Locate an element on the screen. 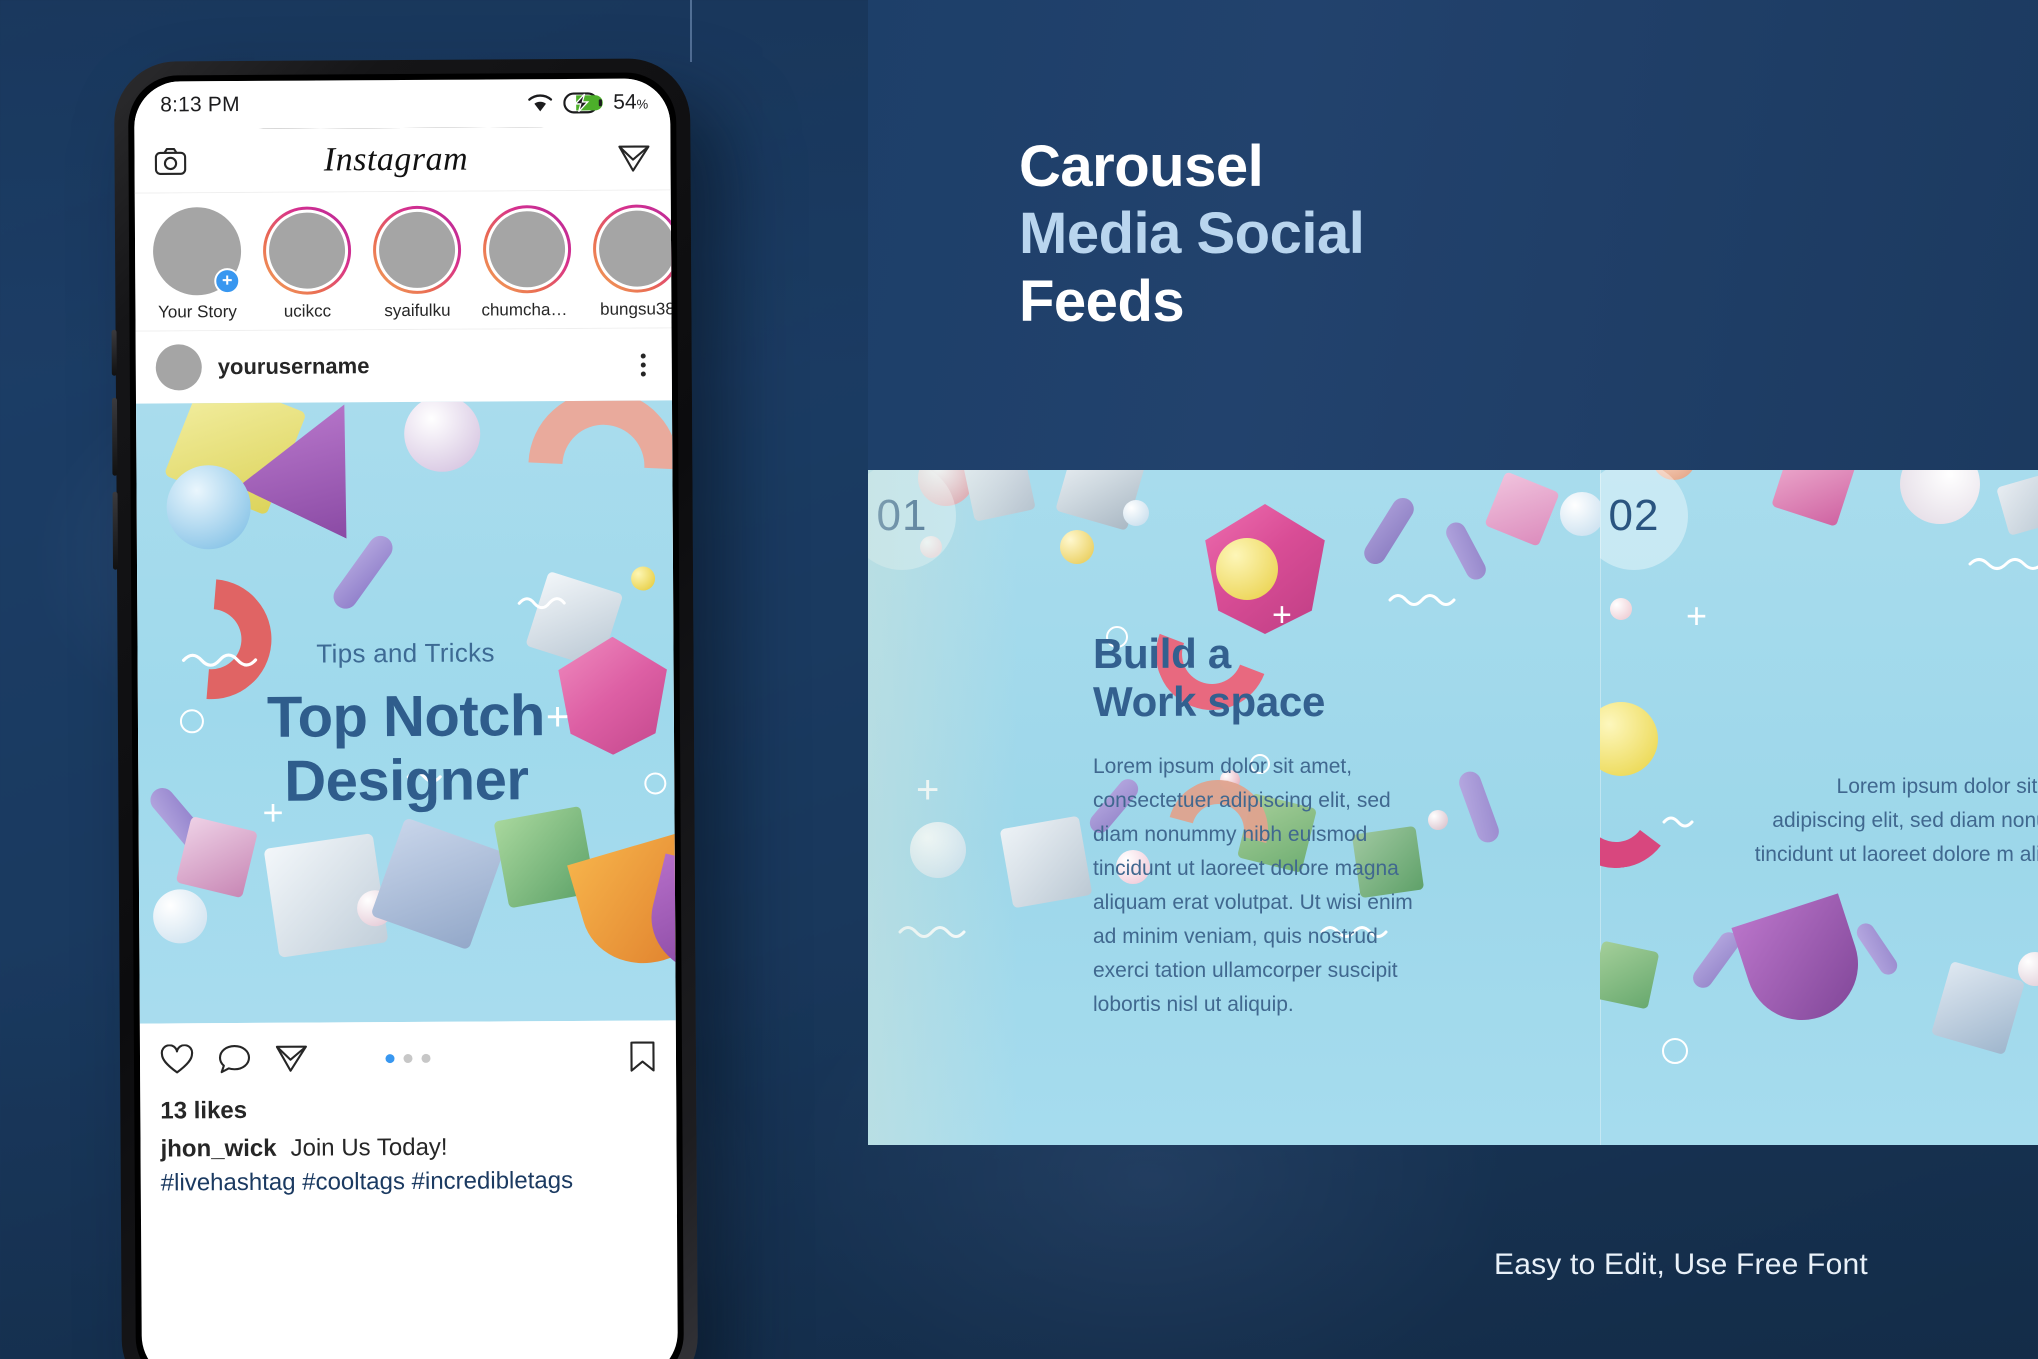  post-username: yourusername is located at coordinates (418, 366).